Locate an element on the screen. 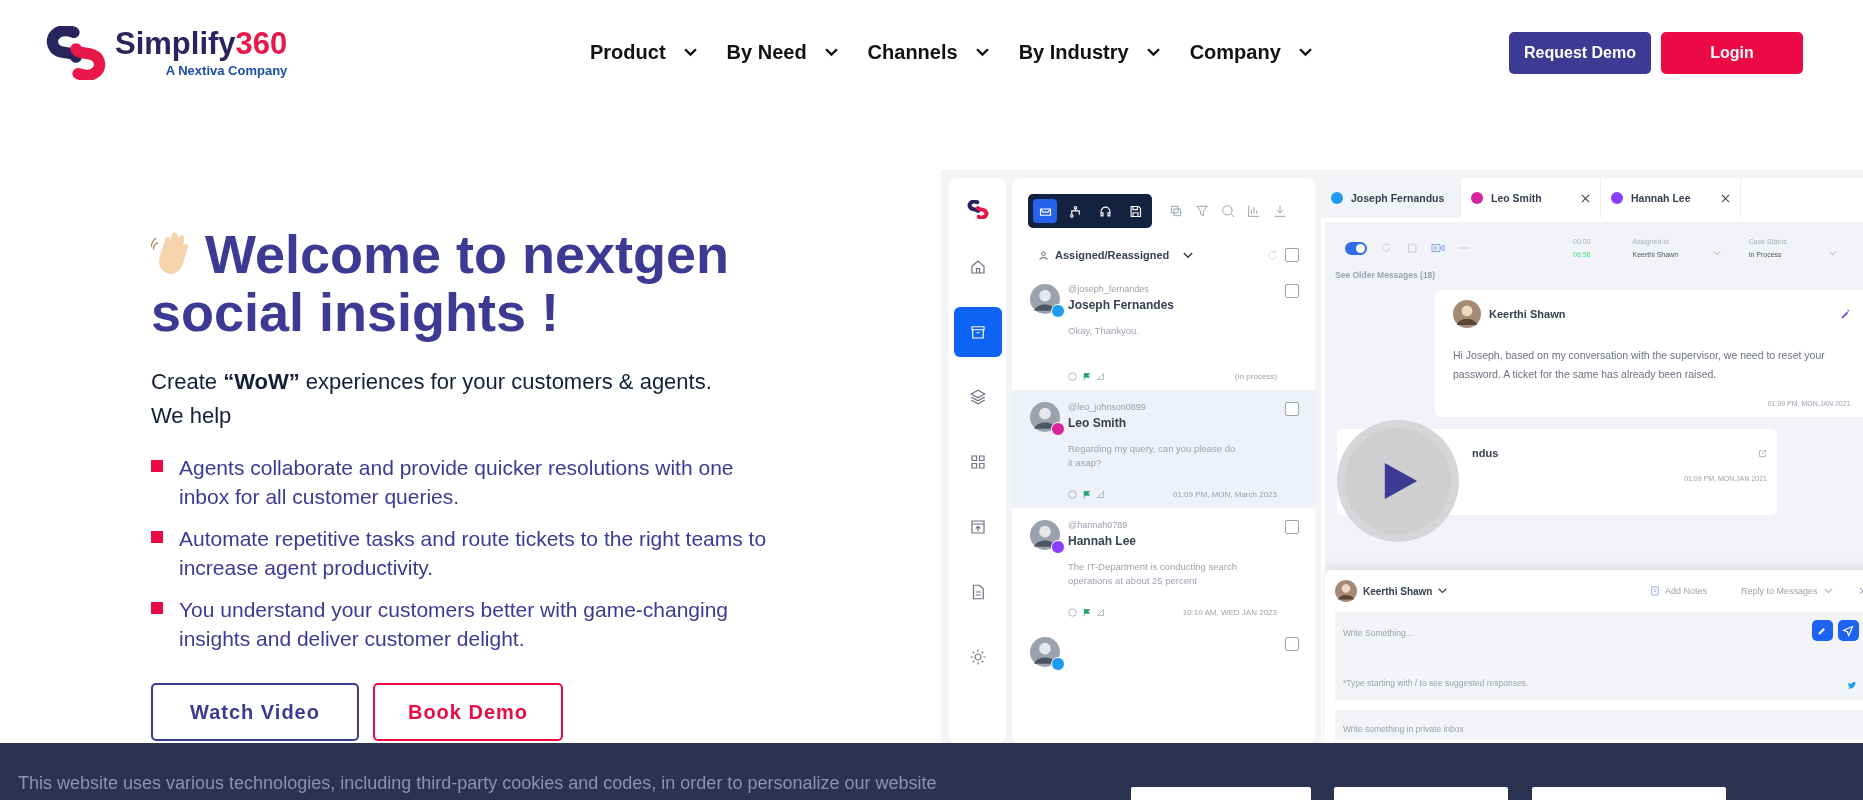 Image resolution: width=1863 pixels, height=800 pixels. nav-menu-item: Channels is located at coordinates (928, 52).